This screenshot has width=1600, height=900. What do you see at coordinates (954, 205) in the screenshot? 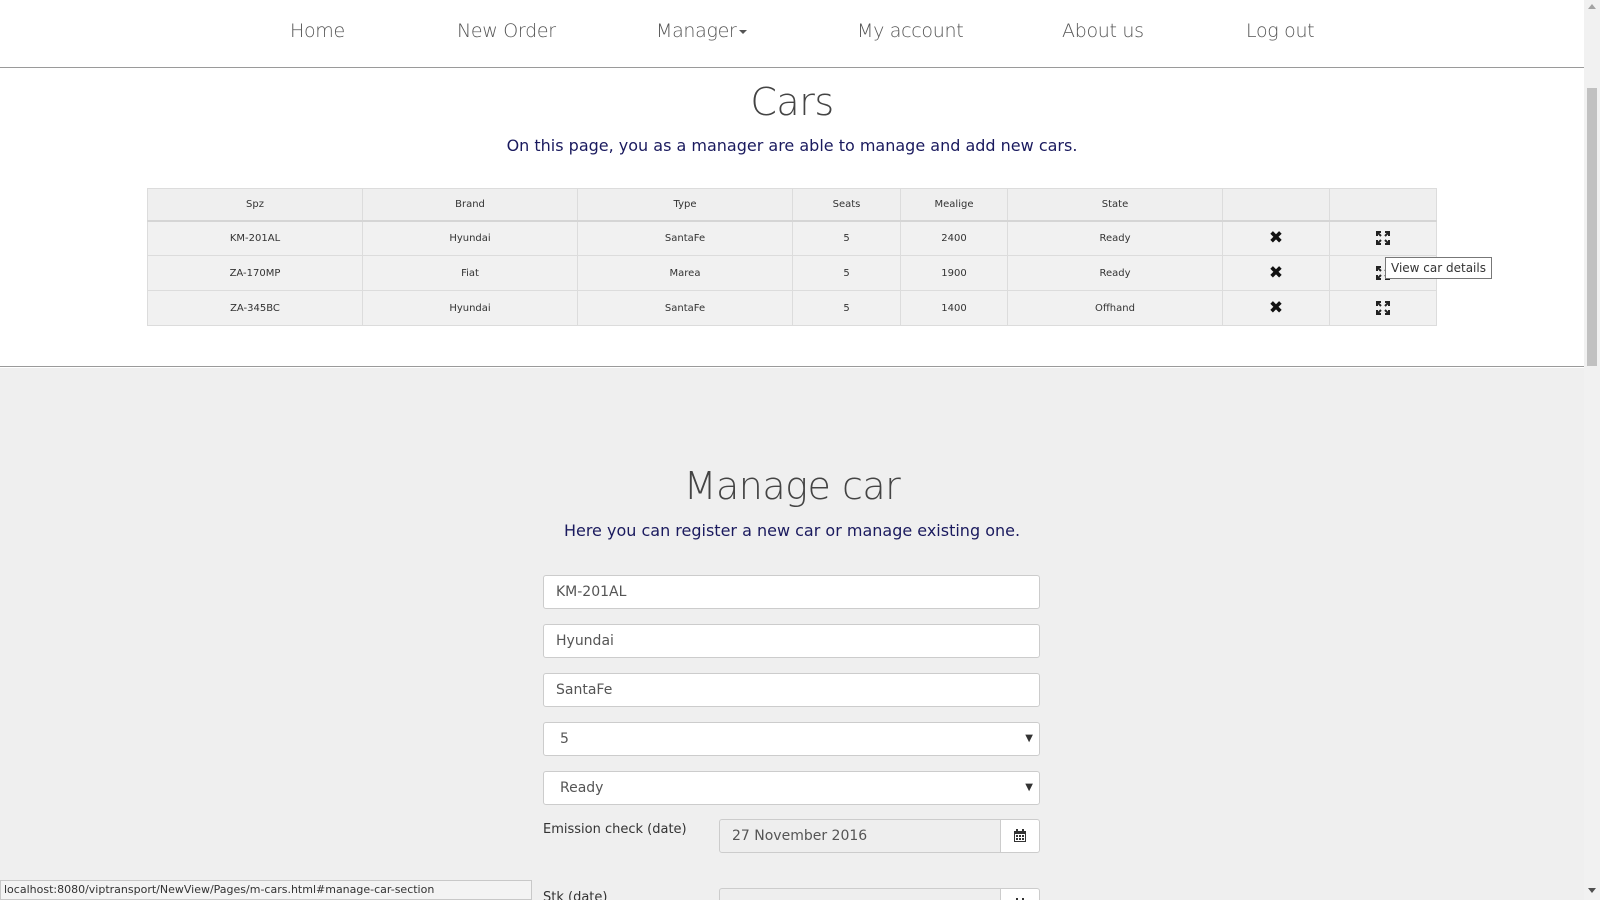
I see `column-header-mealige: Mealige` at bounding box center [954, 205].